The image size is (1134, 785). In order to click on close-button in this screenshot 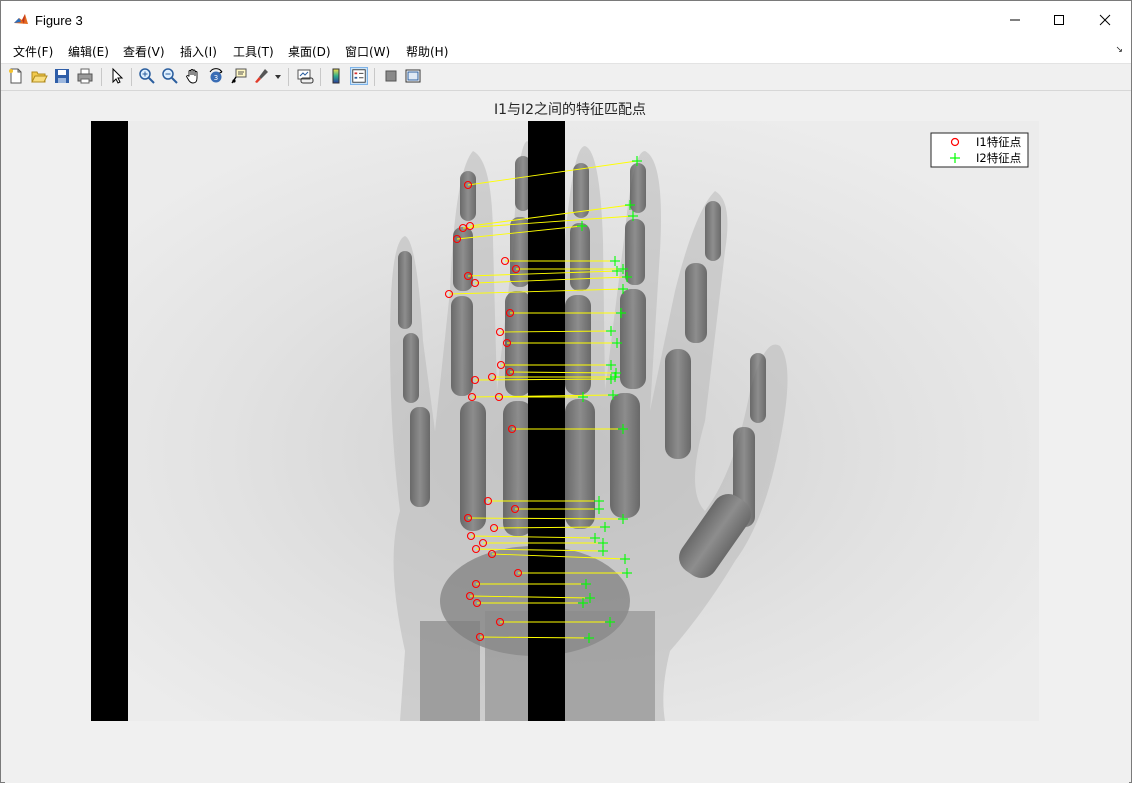, I will do `click(1105, 20)`.